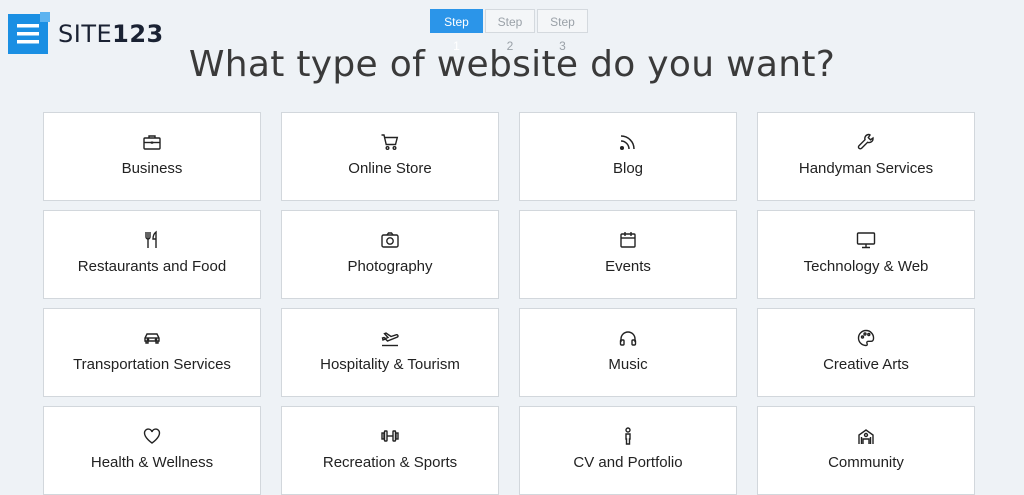 The width and height of the screenshot is (1024, 495). Describe the element at coordinates (390, 156) in the screenshot. I see `category-card-online-store: Online Store` at that location.